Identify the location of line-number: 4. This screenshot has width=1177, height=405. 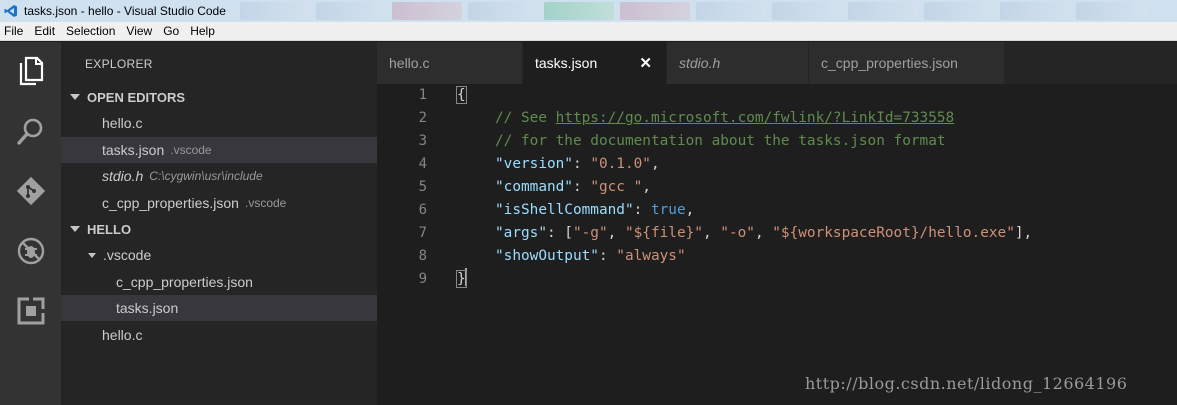
(422, 164).